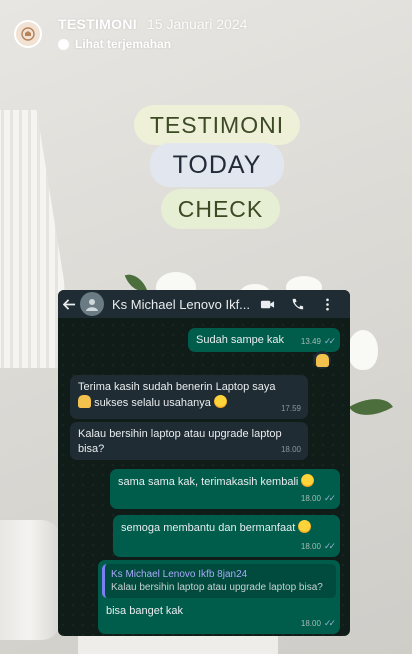 The image size is (412, 654). Describe the element at coordinates (371, 407) in the screenshot. I see `leaf` at that location.